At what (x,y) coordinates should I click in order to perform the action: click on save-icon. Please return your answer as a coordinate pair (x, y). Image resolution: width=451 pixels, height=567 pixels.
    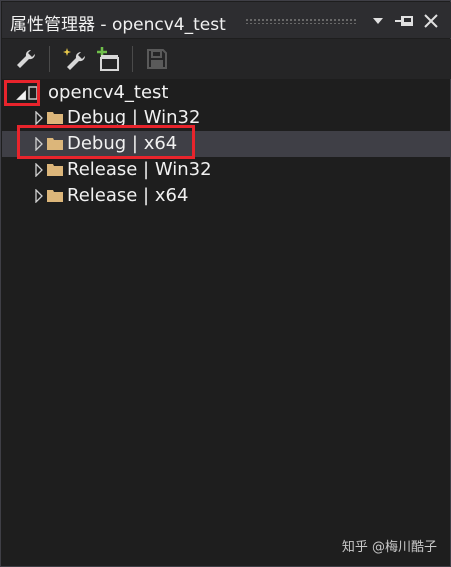
    Looking at the image, I should click on (157, 59).